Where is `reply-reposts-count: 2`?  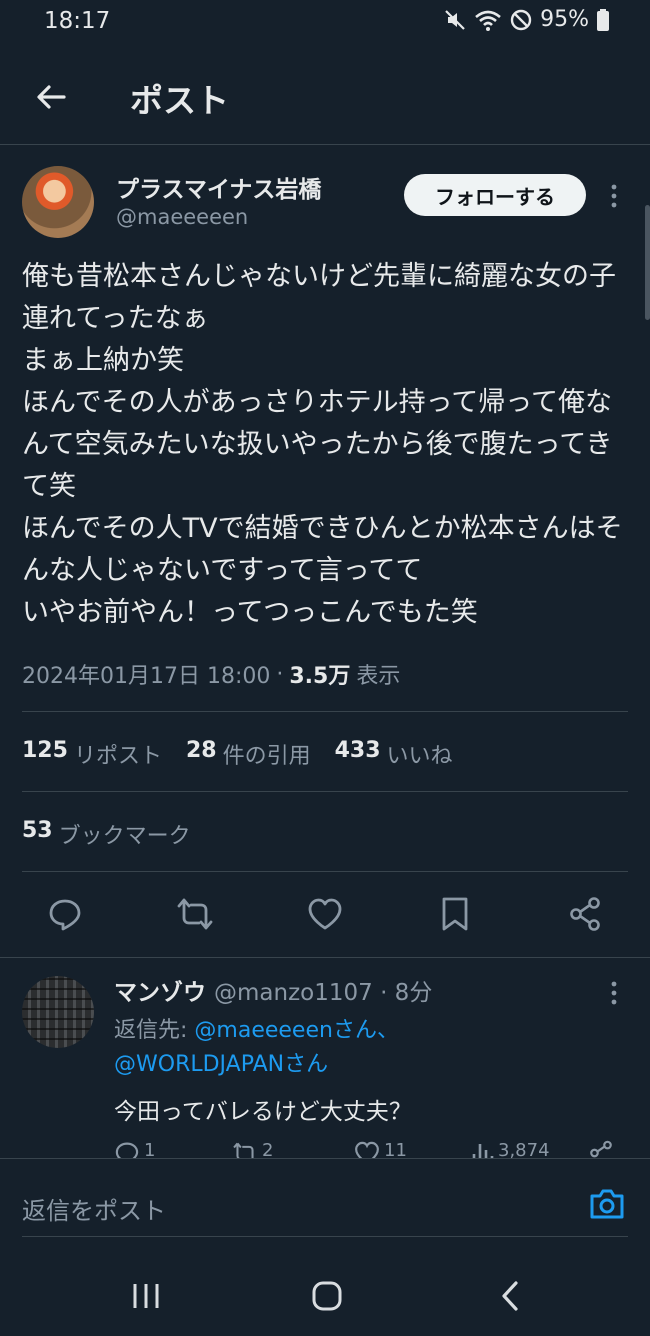
reply-reposts-count: 2 is located at coordinates (268, 1150).